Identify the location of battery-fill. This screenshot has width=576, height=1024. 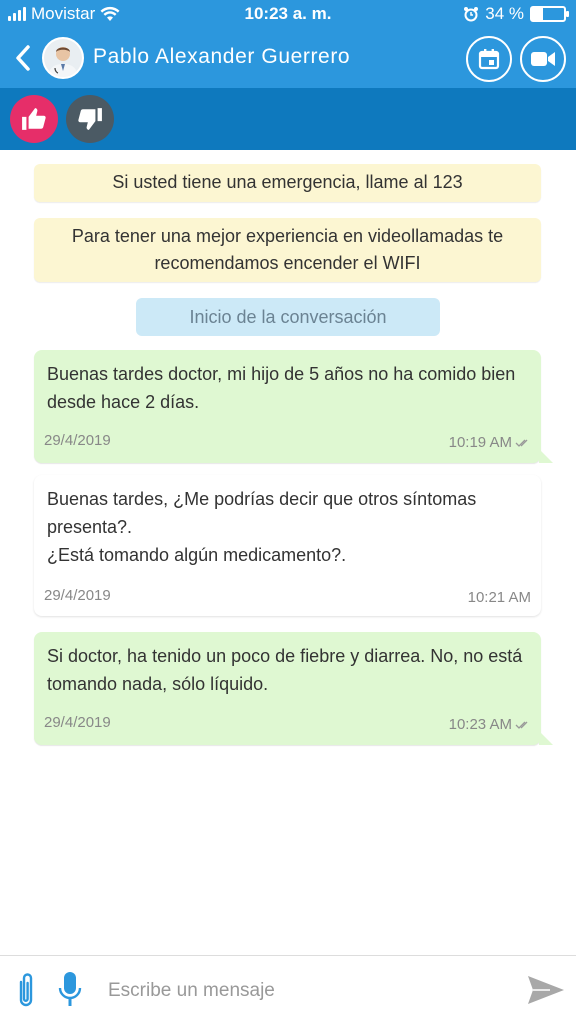
(537, 14).